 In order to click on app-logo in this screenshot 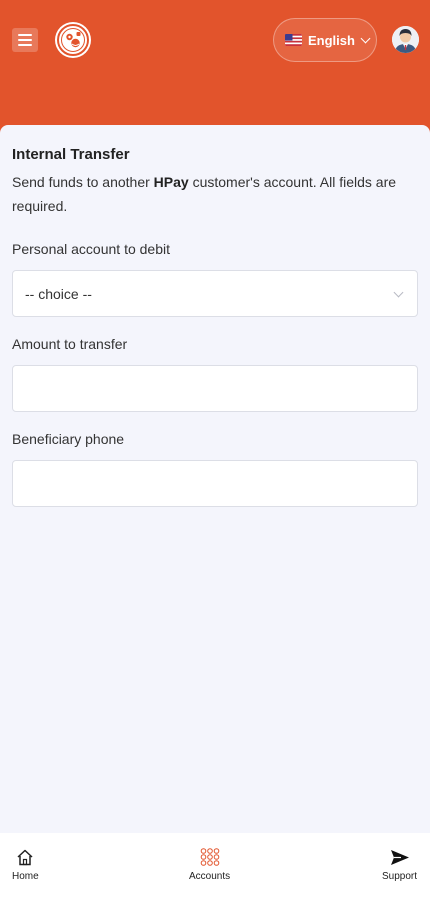, I will do `click(73, 40)`.